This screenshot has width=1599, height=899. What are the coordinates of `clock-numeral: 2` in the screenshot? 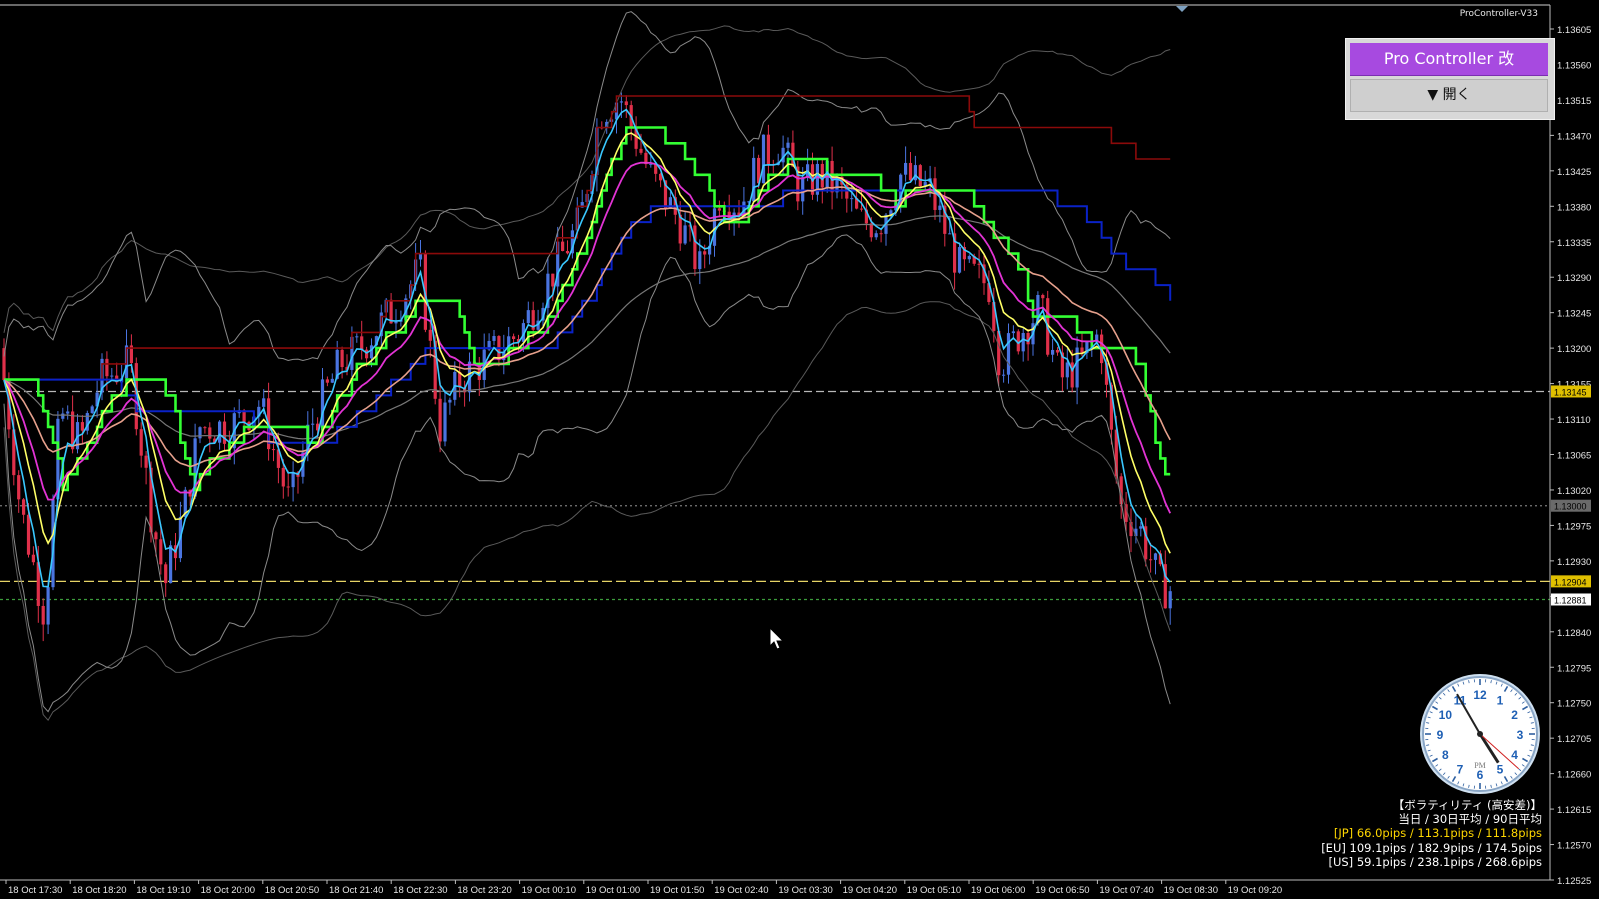 It's located at (1514, 715).